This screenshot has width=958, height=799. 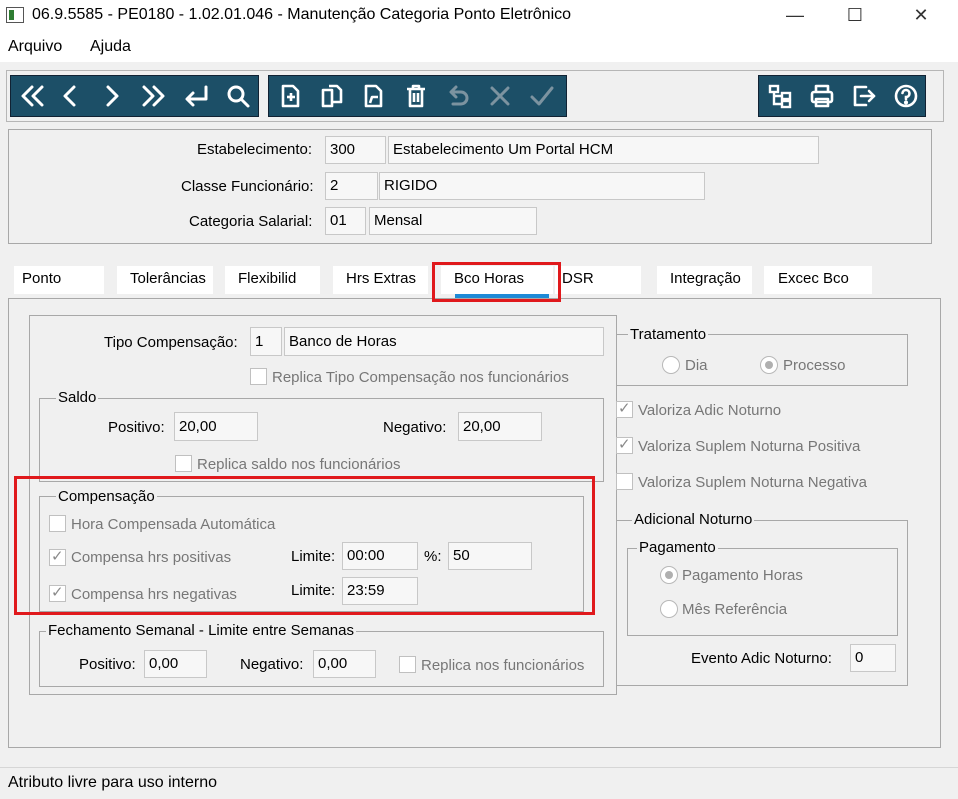 I want to click on active-tab-highlight, so click(x=496, y=282).